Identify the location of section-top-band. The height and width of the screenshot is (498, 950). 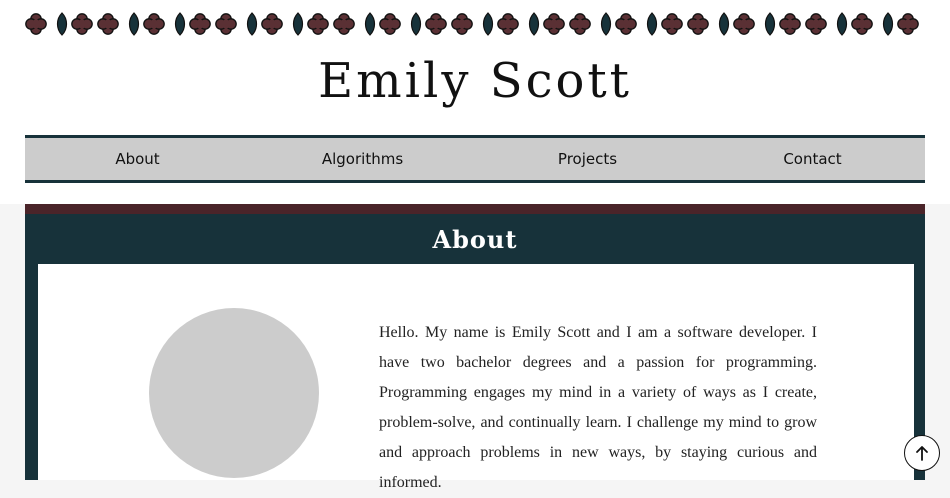
(475, 209).